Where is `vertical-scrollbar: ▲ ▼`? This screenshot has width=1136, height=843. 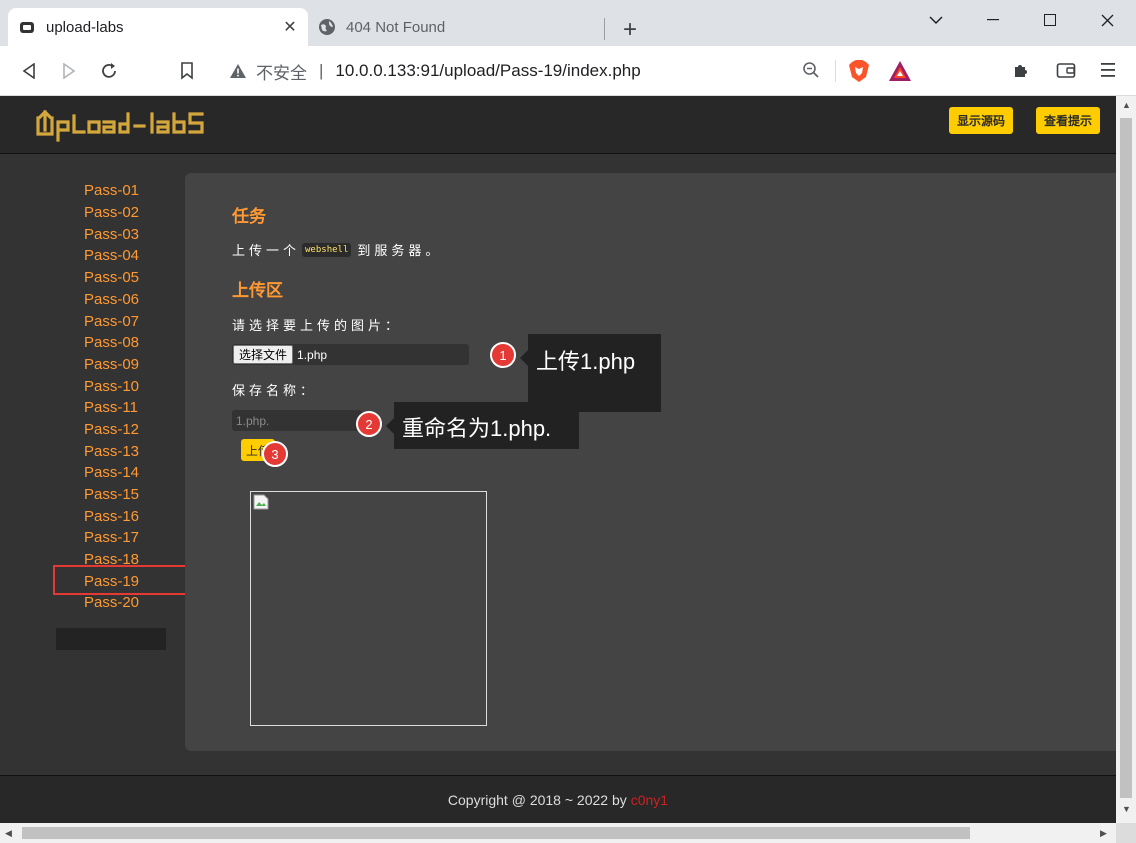 vertical-scrollbar: ▲ ▼ is located at coordinates (1126, 459).